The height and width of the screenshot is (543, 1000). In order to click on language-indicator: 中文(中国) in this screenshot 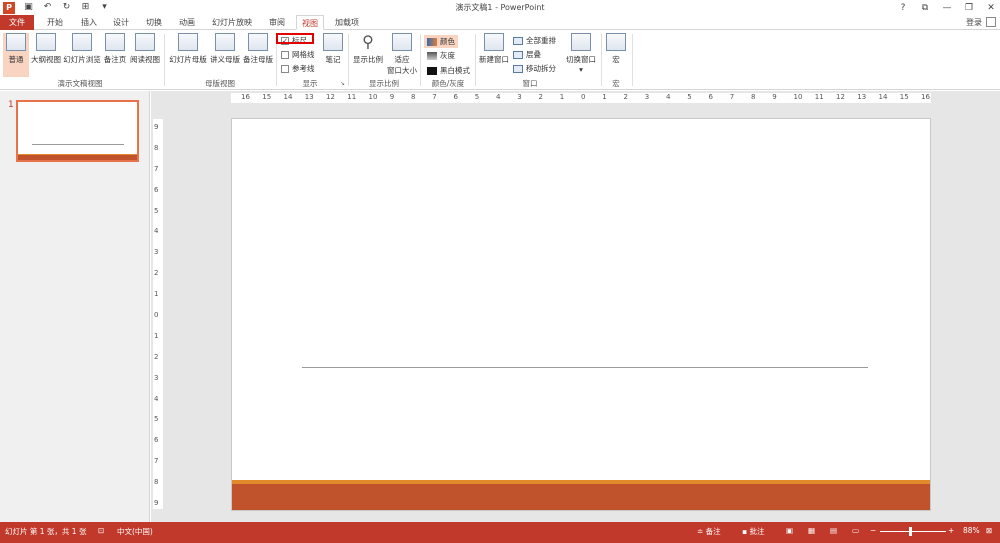, I will do `click(135, 531)`.